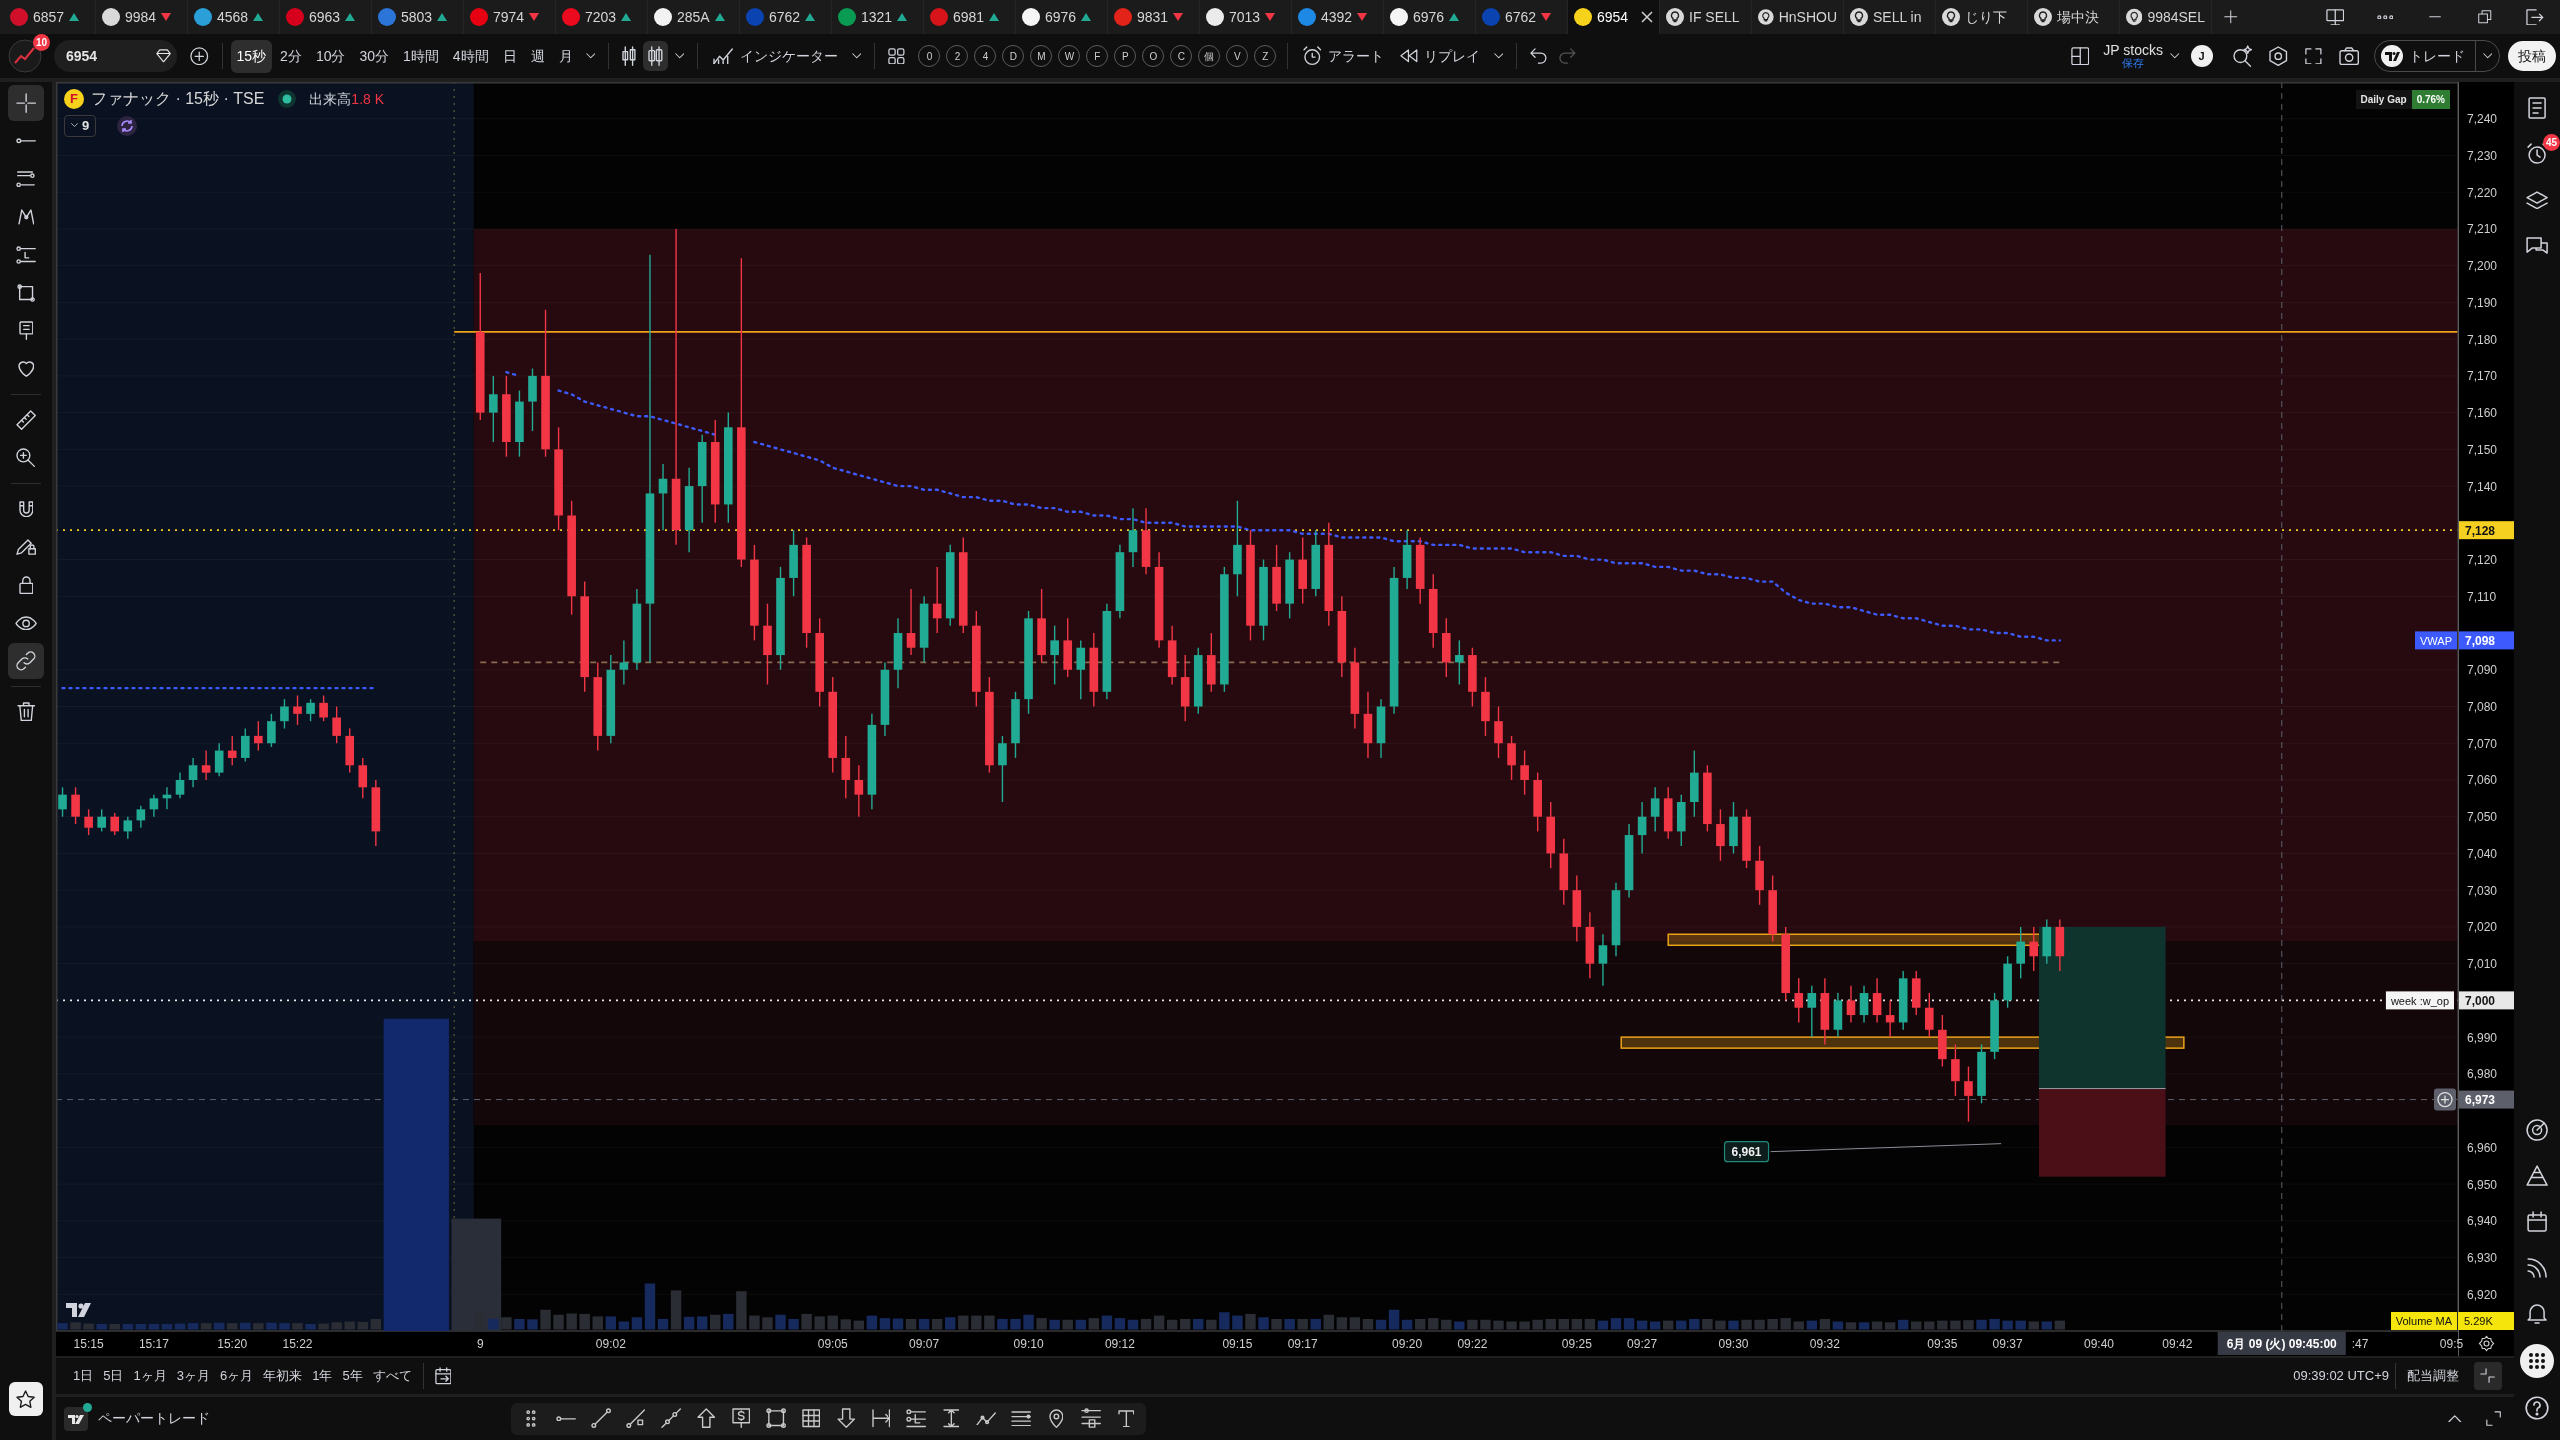 This screenshot has height=1440, width=2560. What do you see at coordinates (26, 712) in the screenshot?
I see `trash-icon` at bounding box center [26, 712].